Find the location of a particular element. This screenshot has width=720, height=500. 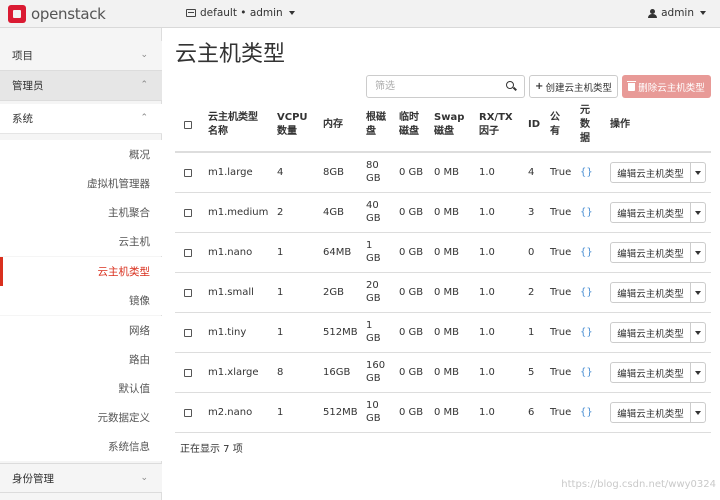

flavor-ram: 8GB is located at coordinates (333, 172).